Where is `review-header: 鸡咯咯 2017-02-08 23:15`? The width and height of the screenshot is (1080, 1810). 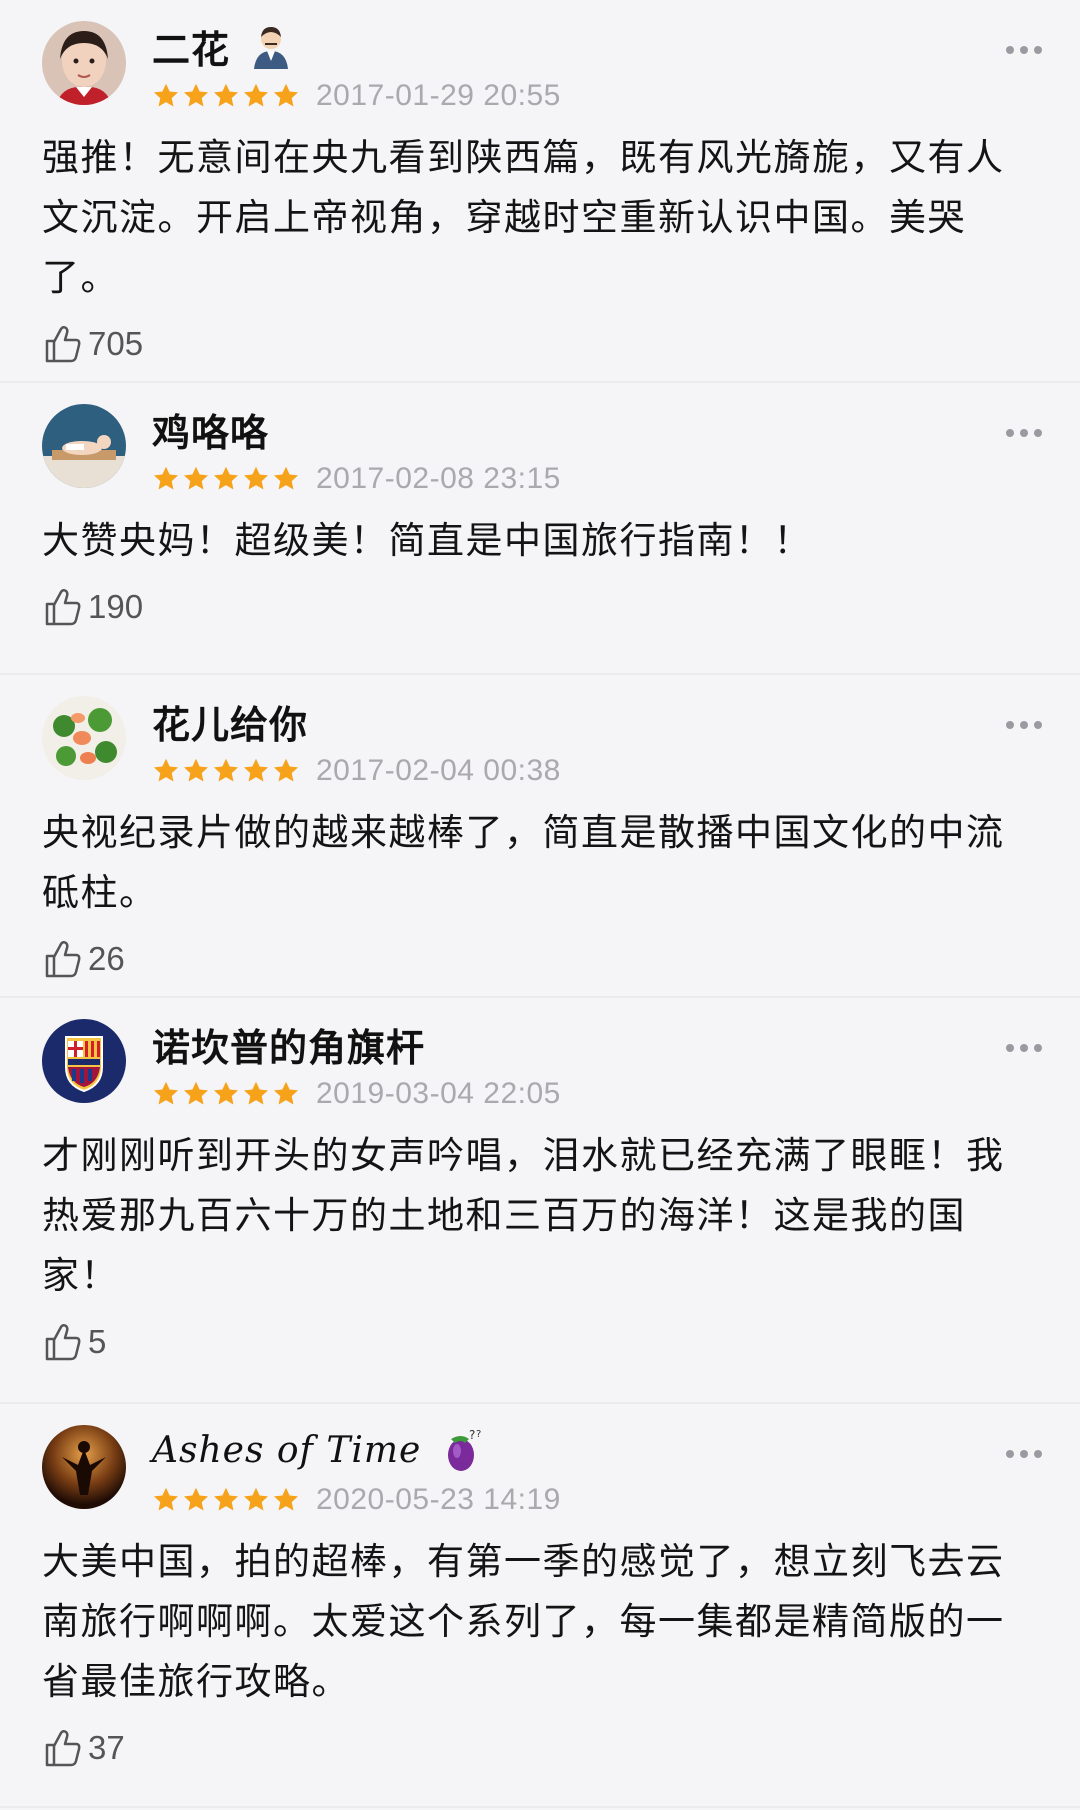 review-header: 鸡咯咯 2017-02-08 23:15 is located at coordinates (543, 451).